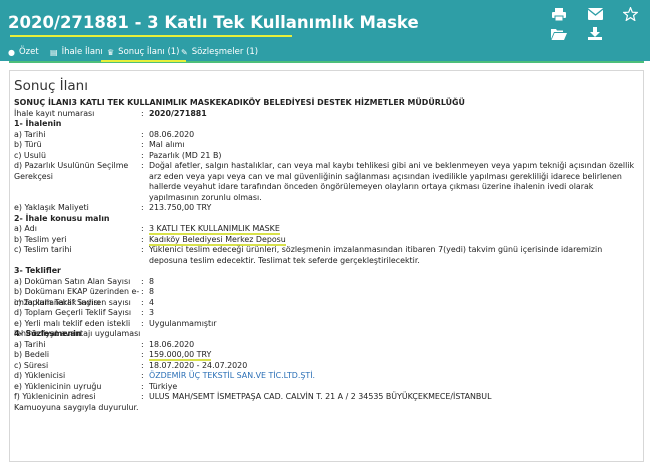  Describe the element at coordinates (58, 386) in the screenshot. I see `detail-label: e) Yüklenicinin uyruğu` at that location.